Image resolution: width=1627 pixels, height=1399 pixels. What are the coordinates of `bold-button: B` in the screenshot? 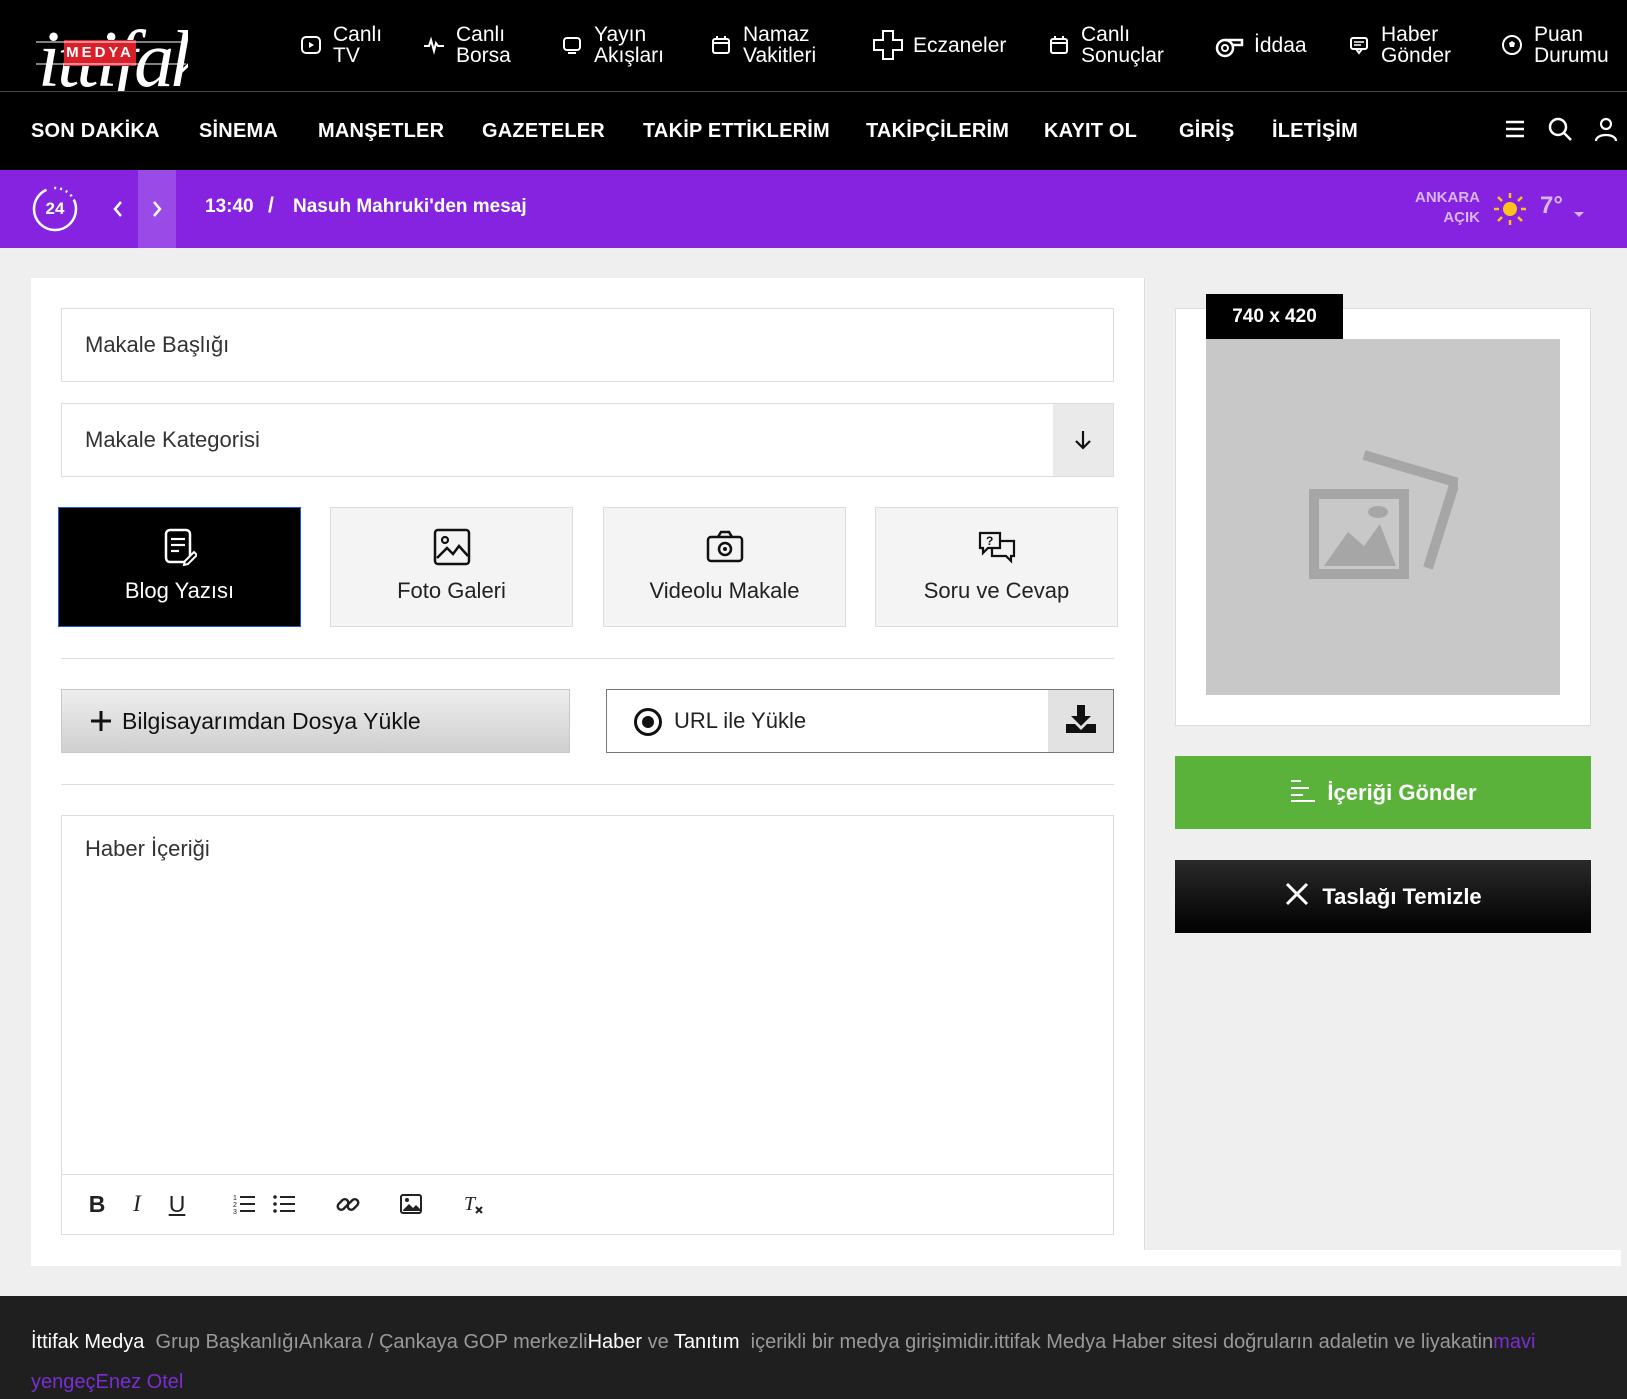 It's located at (97, 1204).